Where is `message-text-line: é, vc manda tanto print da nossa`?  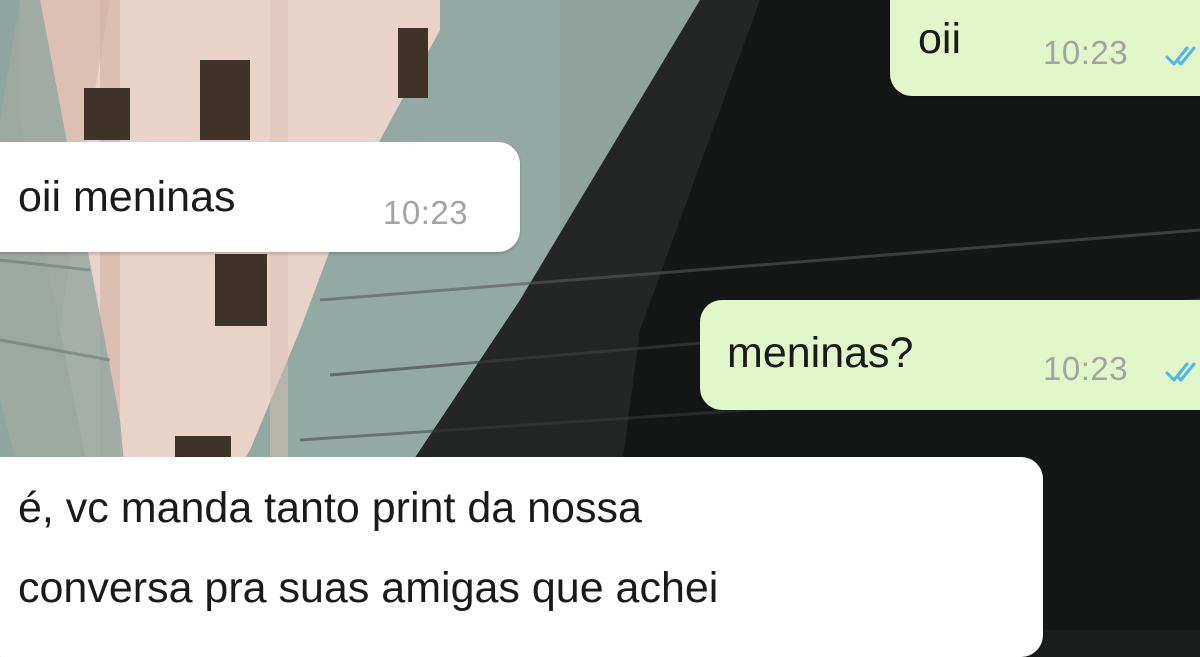
message-text-line: é, vc manda tanto print da nossa is located at coordinates (330, 508).